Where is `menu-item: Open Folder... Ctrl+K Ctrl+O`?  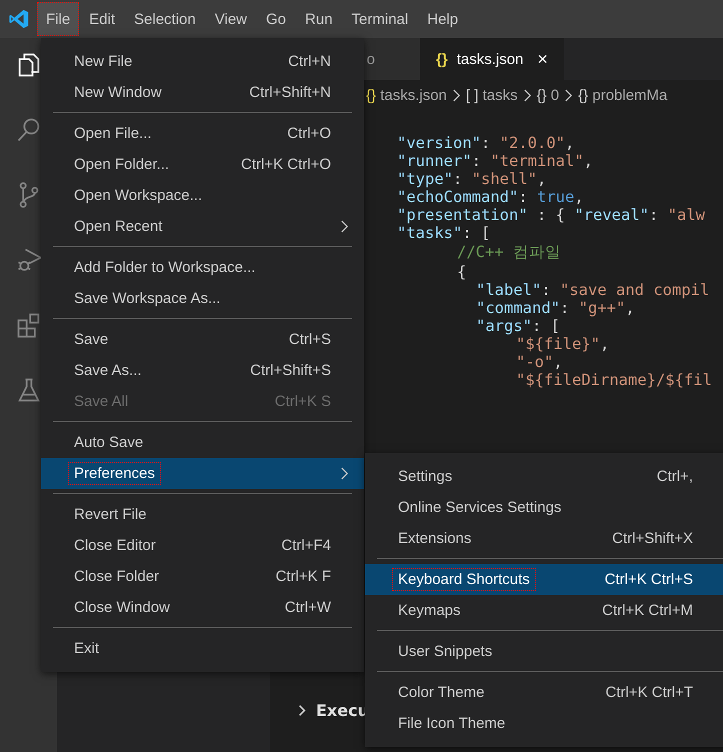
menu-item: Open Folder... Ctrl+K Ctrl+O is located at coordinates (202, 164).